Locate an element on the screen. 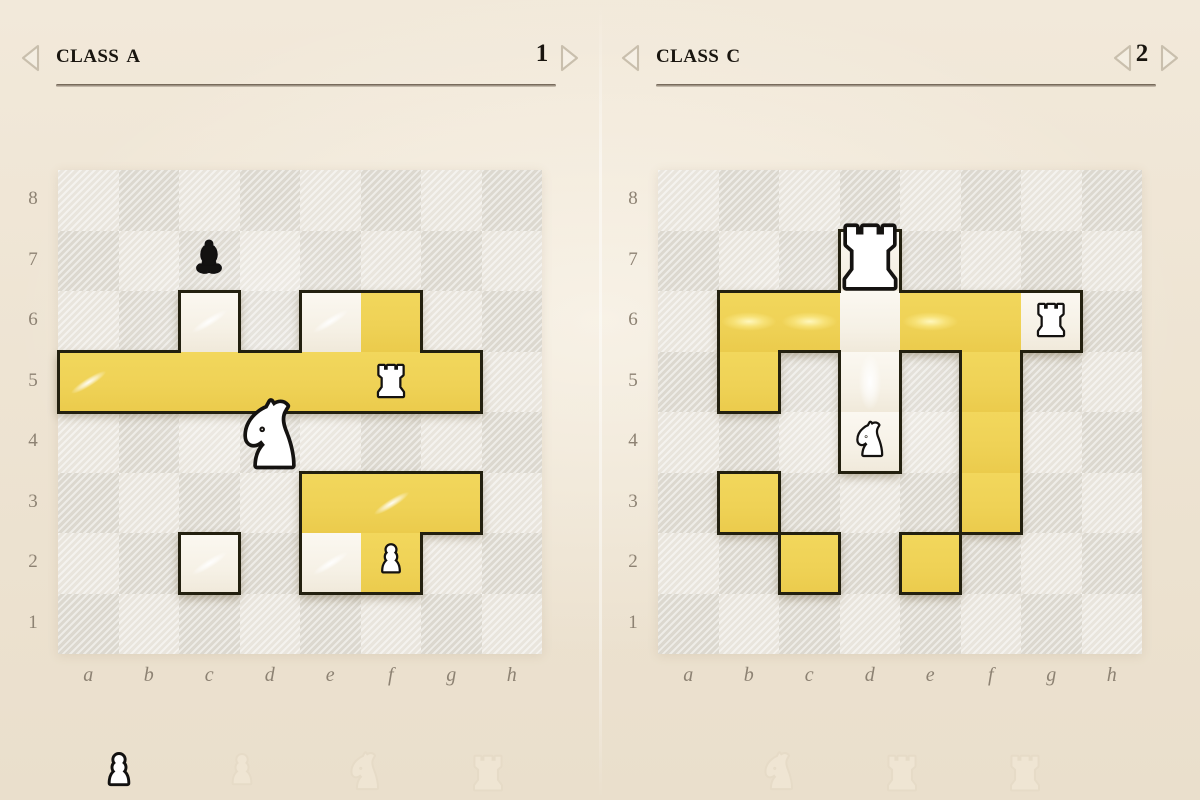 The image size is (1200, 800). highlight-square-d5 is located at coordinates (869, 381).